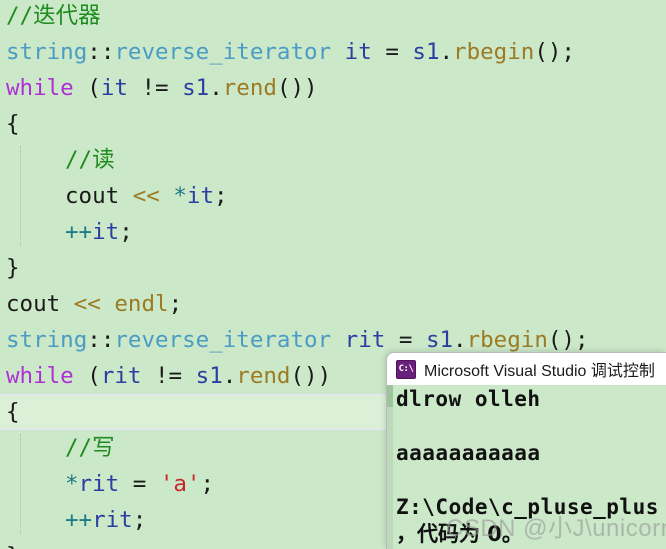 The image size is (666, 549). I want to click on code-line: cout << *it;, so click(333, 196).